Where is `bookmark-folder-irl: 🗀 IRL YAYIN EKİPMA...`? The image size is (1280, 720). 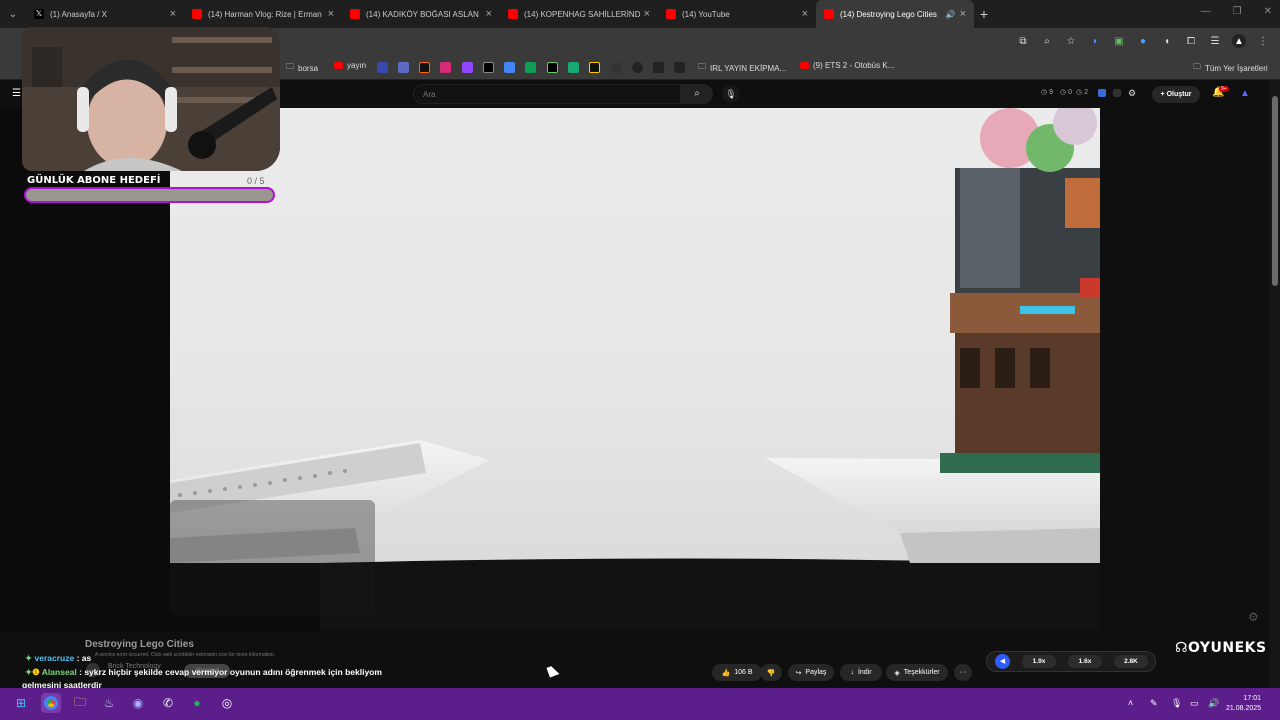
bookmark-folder-irl: 🗀 IRL YAYIN EKİPMA... is located at coordinates (742, 68).